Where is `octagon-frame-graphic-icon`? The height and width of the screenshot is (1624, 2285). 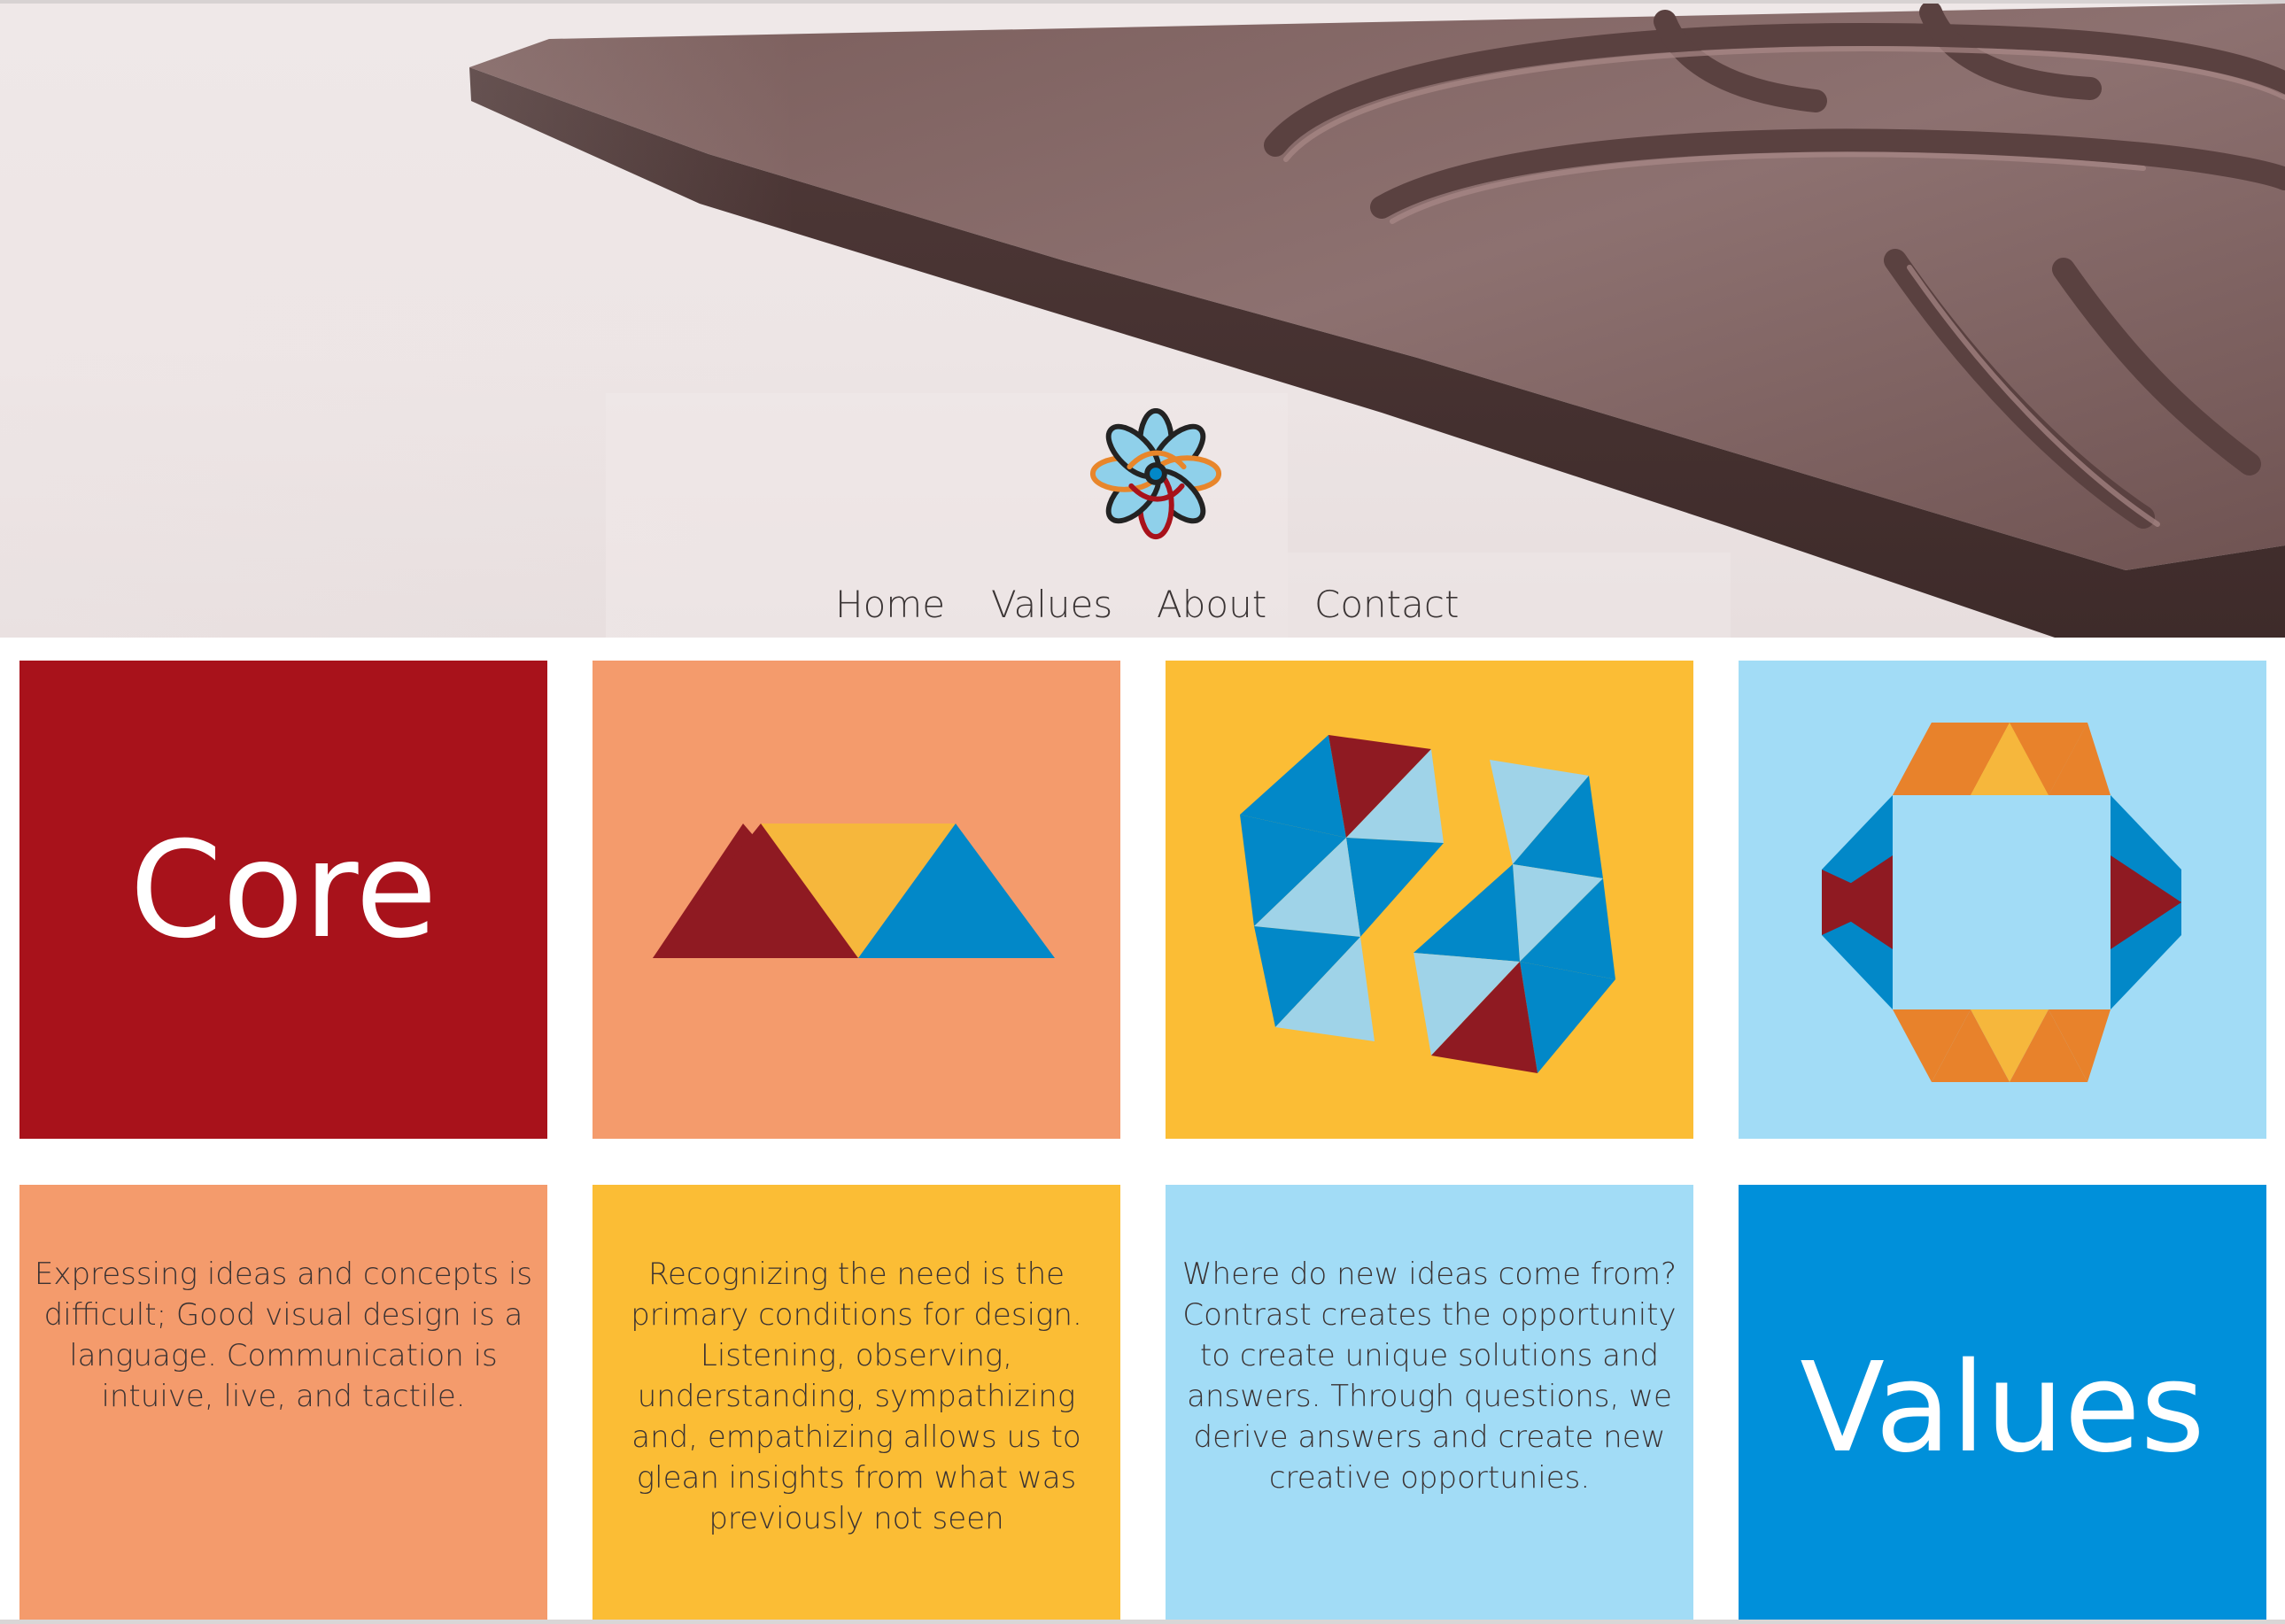
octagon-frame-graphic-icon is located at coordinates (2002, 903).